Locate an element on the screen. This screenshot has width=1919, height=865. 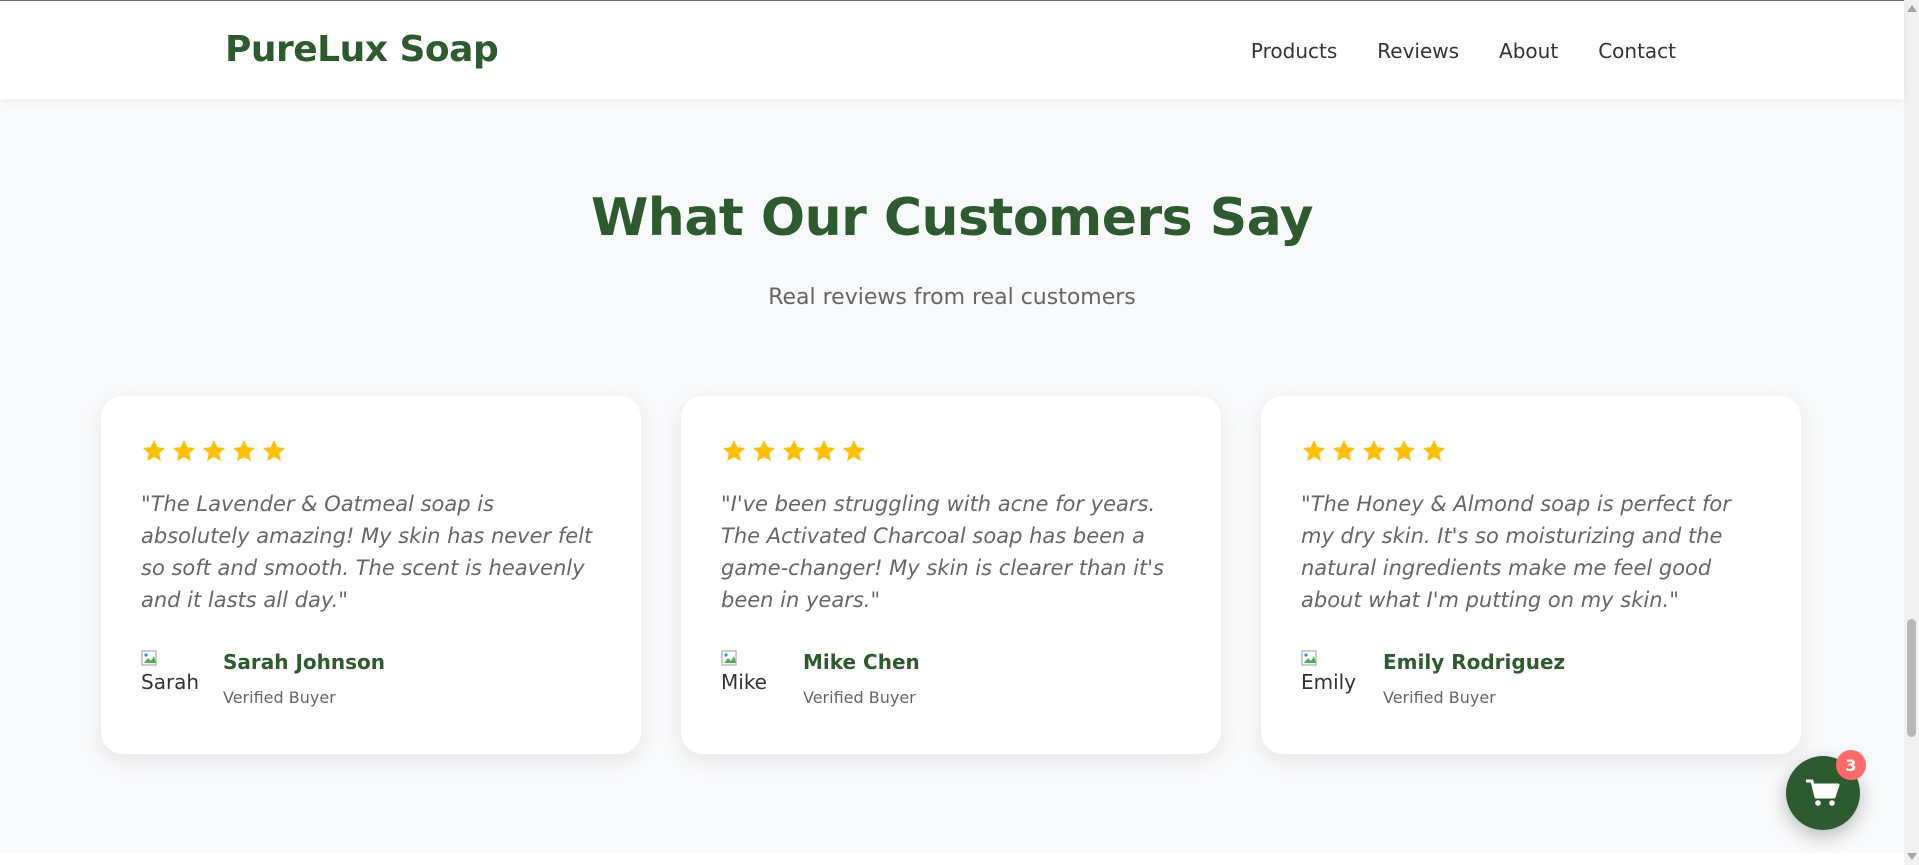
scrollbar-thumb is located at coordinates (1911, 678).